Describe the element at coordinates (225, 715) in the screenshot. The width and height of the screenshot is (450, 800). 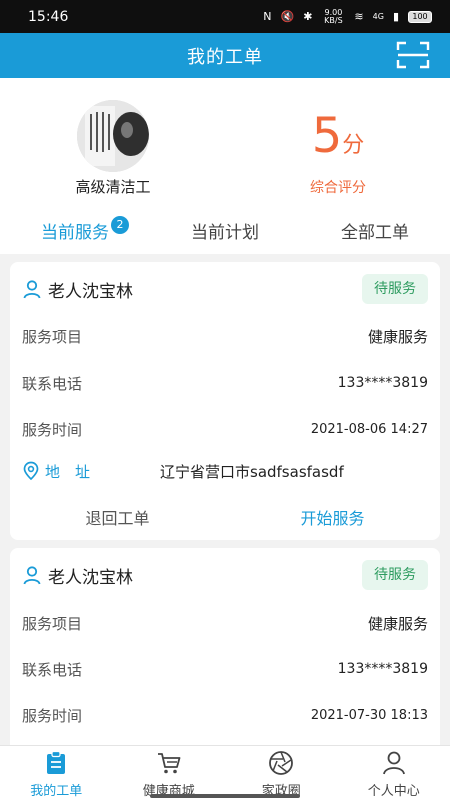
I see `service-time-row: 服务时间 2021-07-30 18:13` at that location.